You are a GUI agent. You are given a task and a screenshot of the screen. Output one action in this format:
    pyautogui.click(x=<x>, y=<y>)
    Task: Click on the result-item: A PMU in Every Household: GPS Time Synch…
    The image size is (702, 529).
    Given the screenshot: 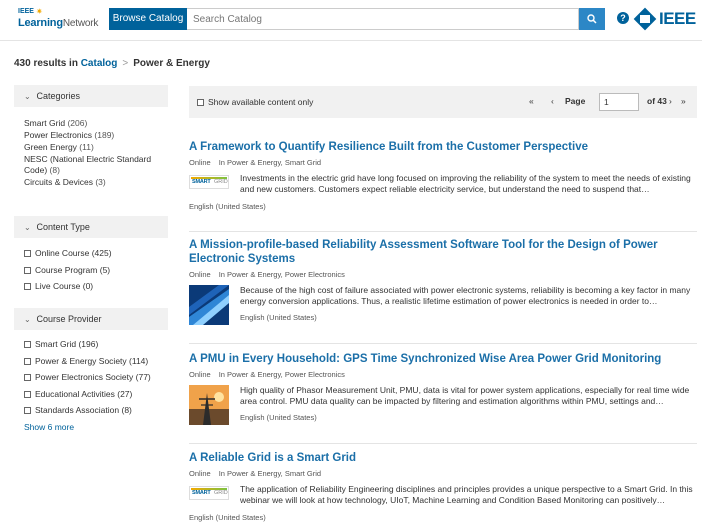 What is the action you would take?
    pyautogui.click(x=443, y=389)
    